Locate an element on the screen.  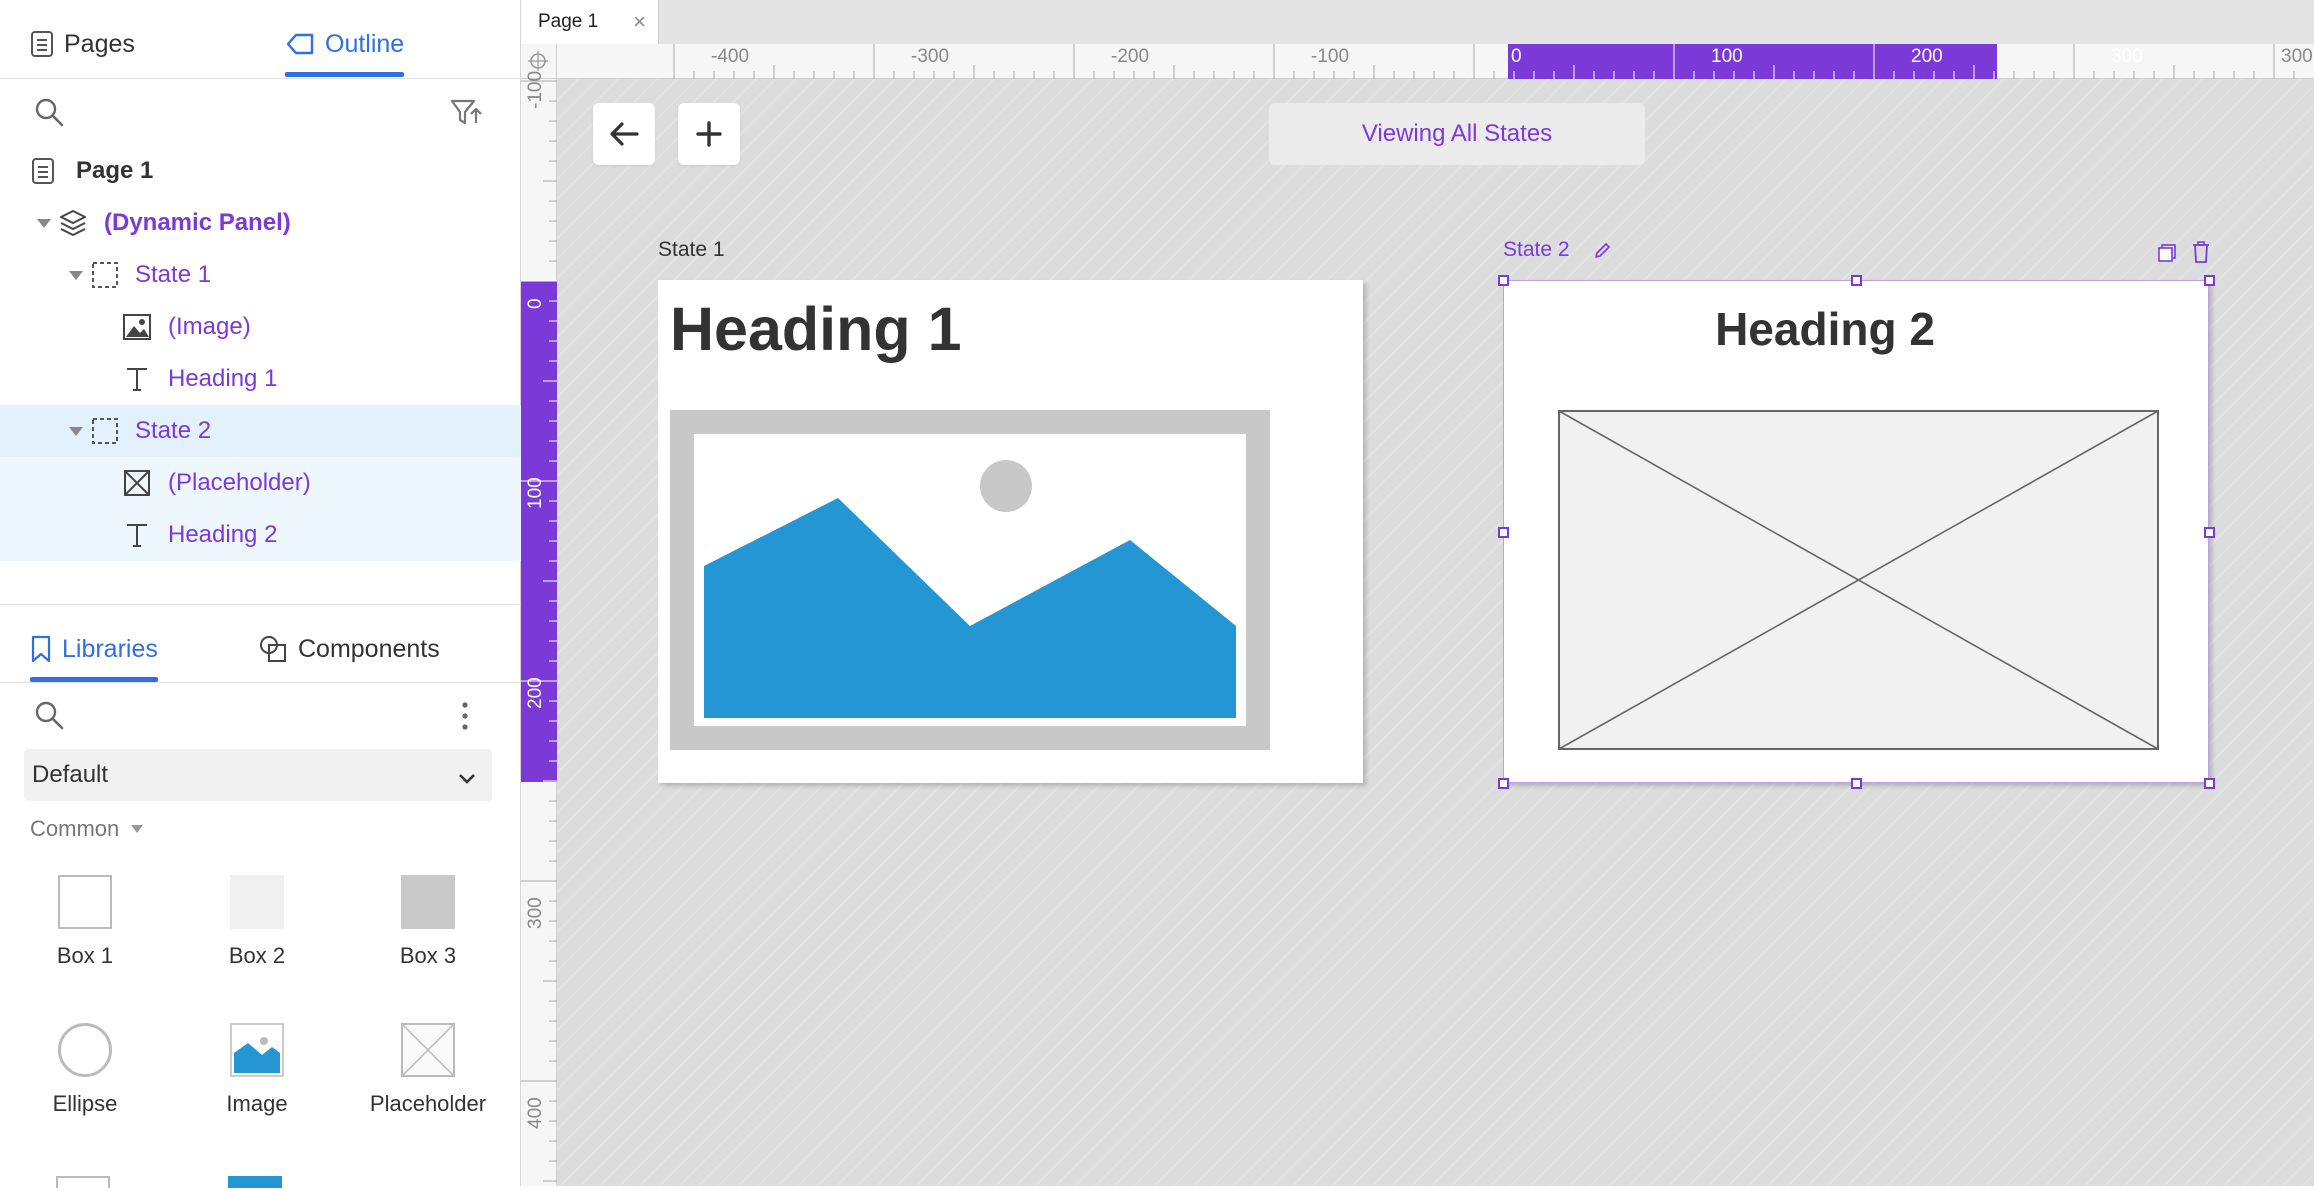
tree-label-image: (Image) is located at coordinates (209, 326).